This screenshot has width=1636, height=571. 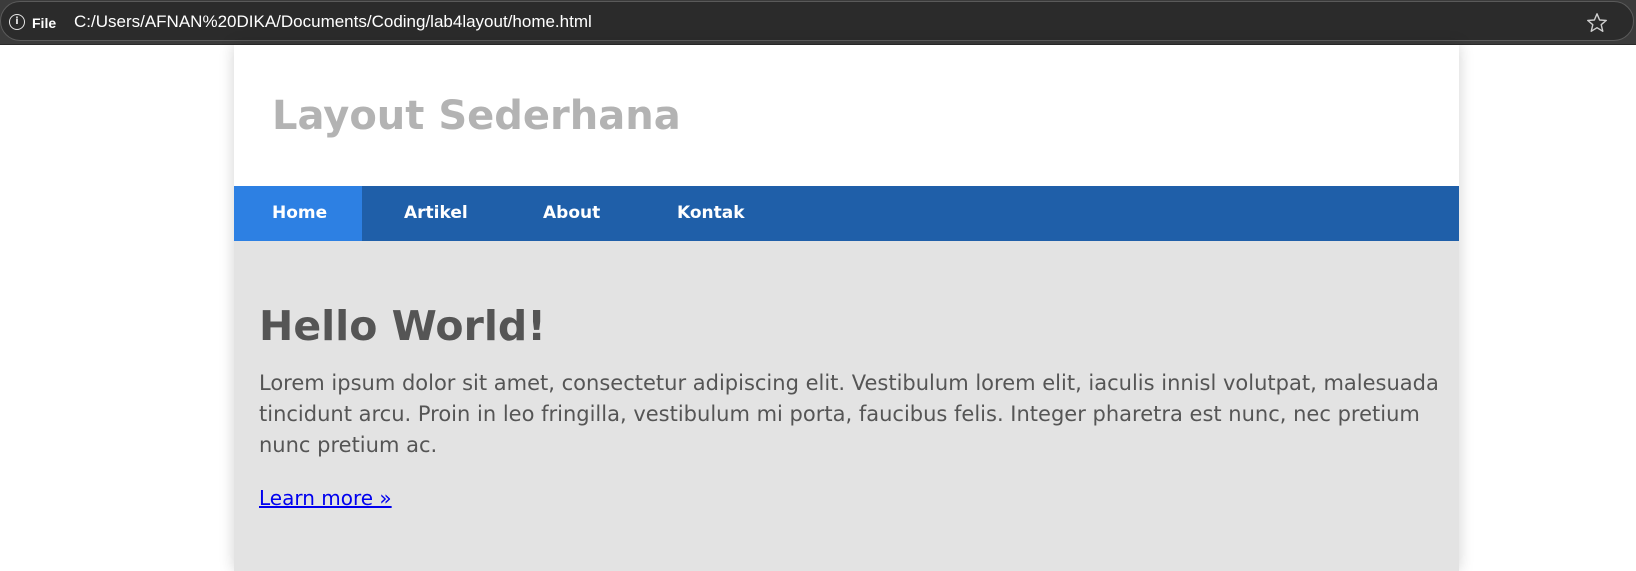 I want to click on learn-more-link: Learn more », so click(x=325, y=498).